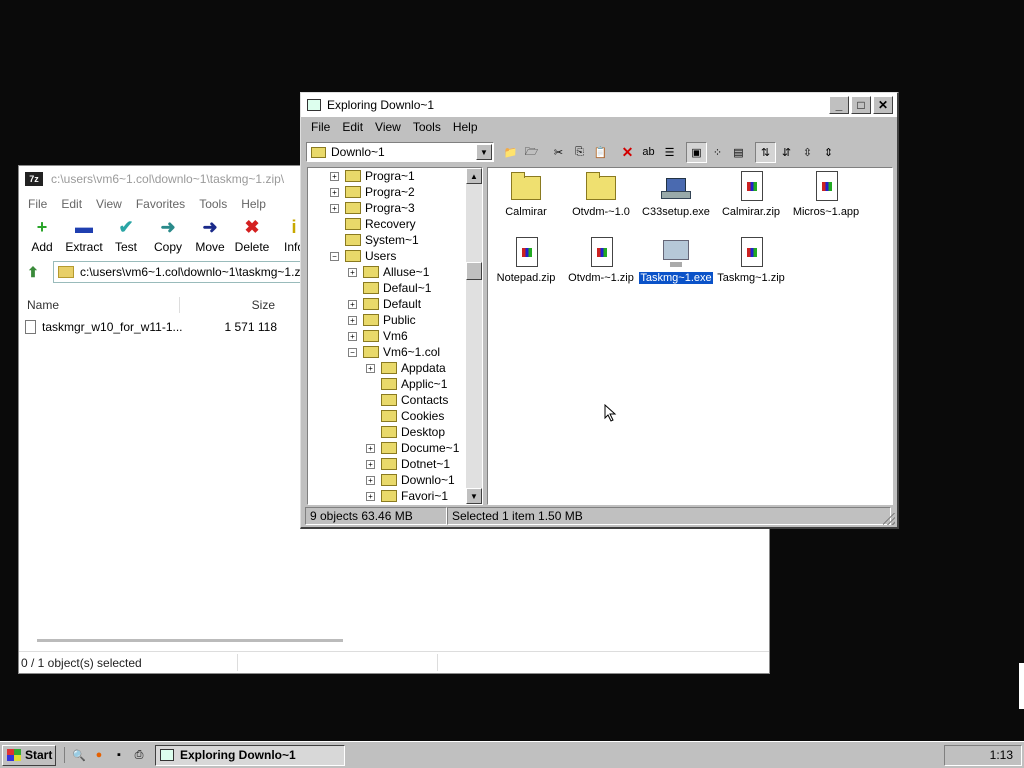 The width and height of the screenshot is (1024, 768). Describe the element at coordinates (29, 755) in the screenshot. I see `start-button: Start` at that location.